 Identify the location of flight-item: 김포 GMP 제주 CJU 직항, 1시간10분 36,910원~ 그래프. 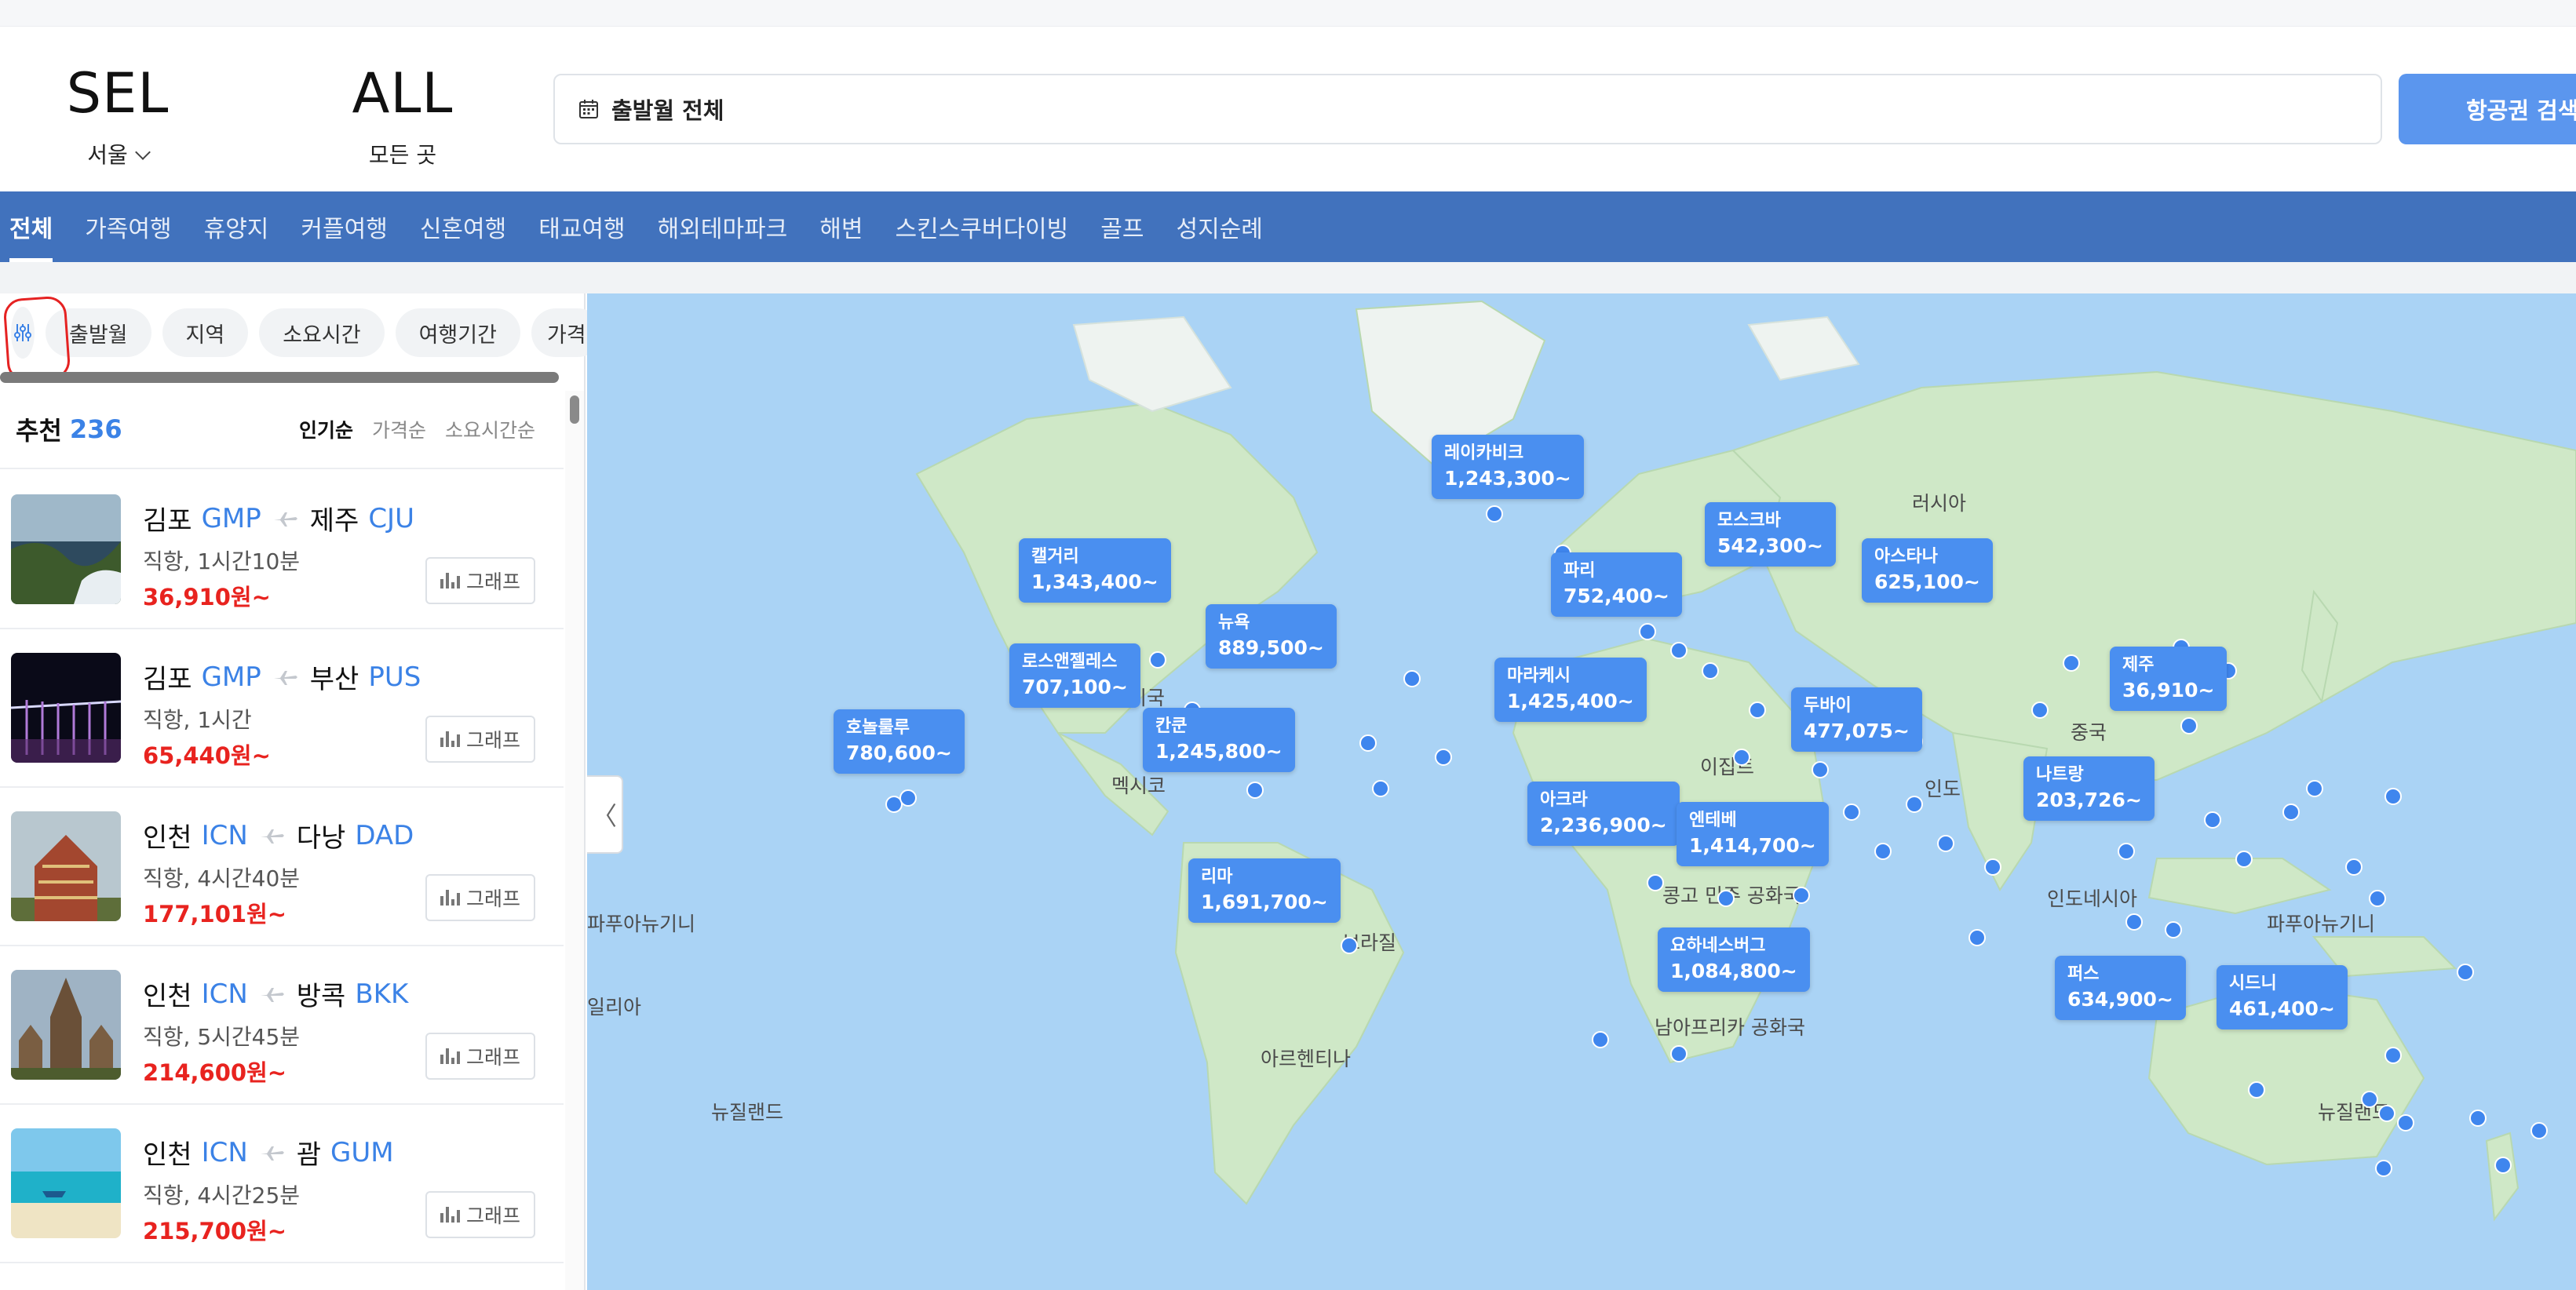
(282, 550).